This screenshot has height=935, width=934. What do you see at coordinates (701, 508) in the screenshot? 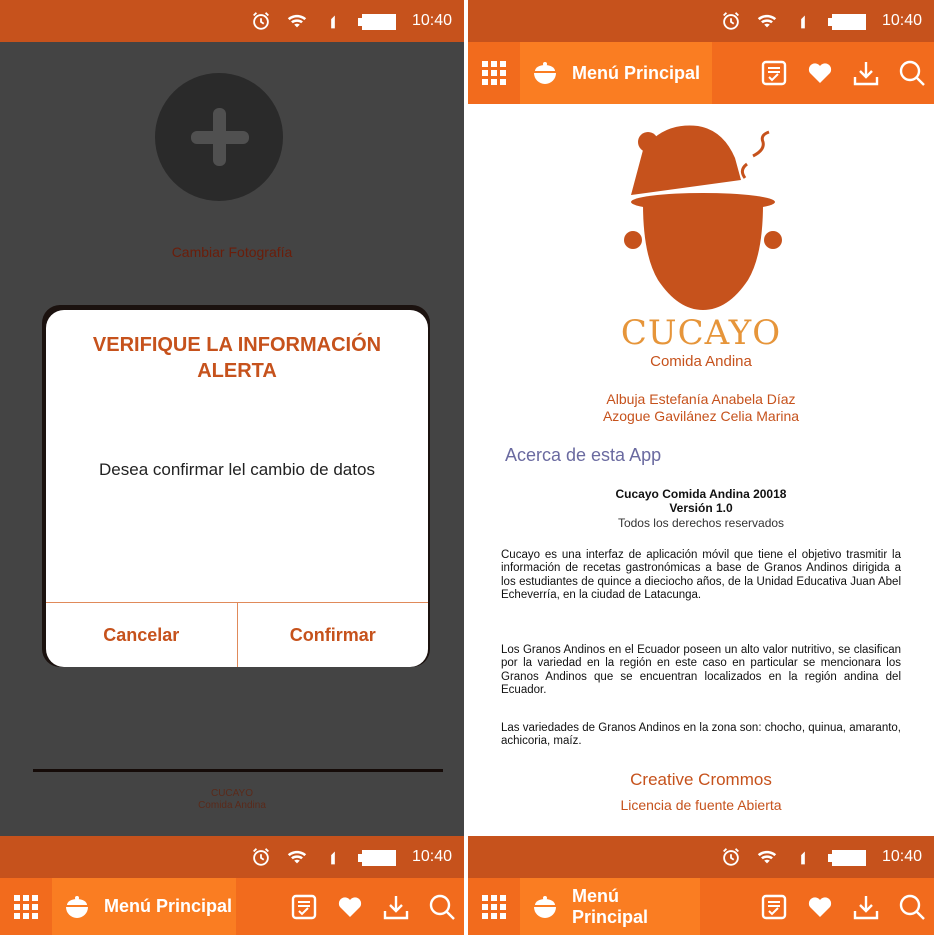
I see `app-version: Versión 1.0` at bounding box center [701, 508].